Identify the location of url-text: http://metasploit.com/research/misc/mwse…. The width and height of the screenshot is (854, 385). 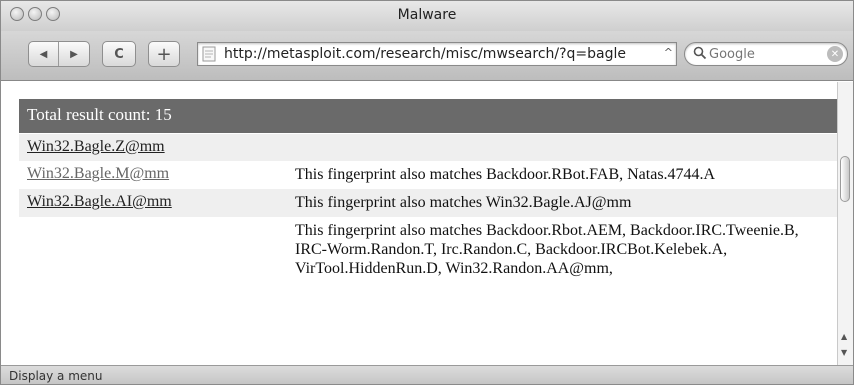
(425, 54).